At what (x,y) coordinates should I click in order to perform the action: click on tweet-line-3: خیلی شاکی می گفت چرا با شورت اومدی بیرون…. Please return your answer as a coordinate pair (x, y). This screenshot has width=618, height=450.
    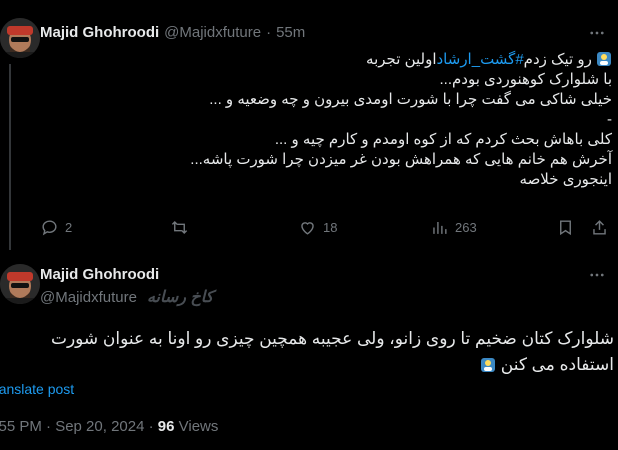
    Looking at the image, I should click on (410, 99).